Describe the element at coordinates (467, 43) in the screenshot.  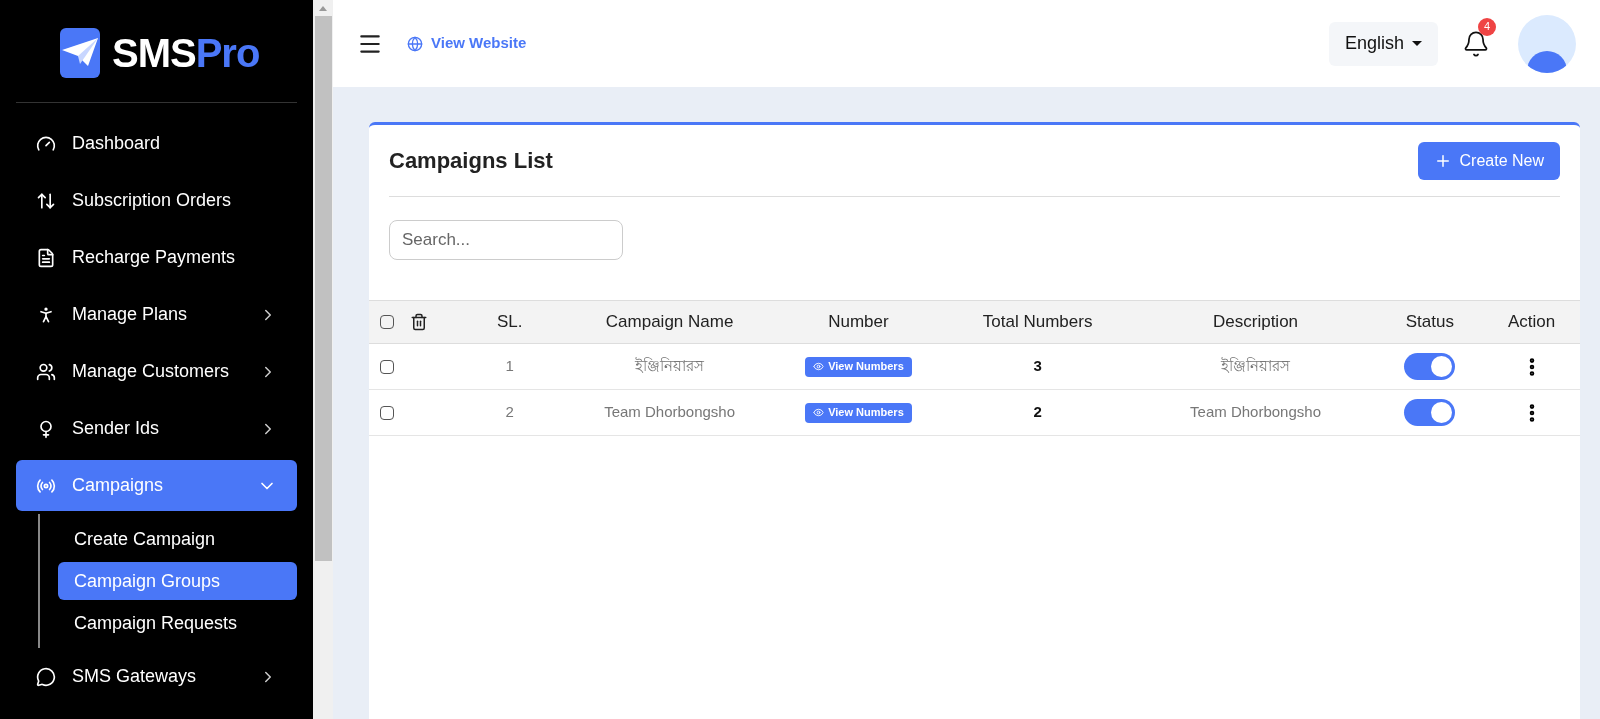
I see `view-website-link: View Website` at that location.